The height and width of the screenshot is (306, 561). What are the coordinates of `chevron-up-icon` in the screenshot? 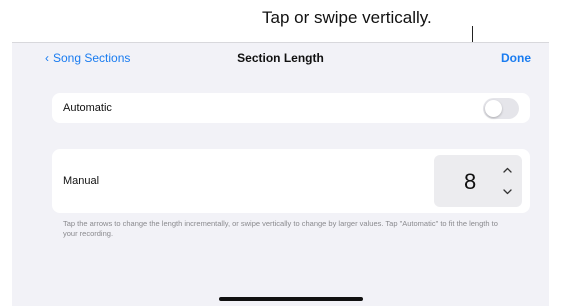 It's located at (507, 170).